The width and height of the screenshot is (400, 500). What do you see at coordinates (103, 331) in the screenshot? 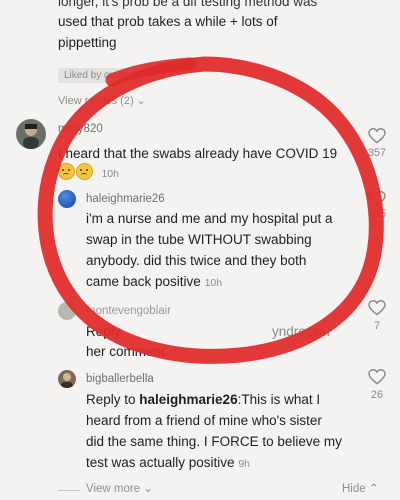
I see `comment-text-prefix: Reply` at bounding box center [103, 331].